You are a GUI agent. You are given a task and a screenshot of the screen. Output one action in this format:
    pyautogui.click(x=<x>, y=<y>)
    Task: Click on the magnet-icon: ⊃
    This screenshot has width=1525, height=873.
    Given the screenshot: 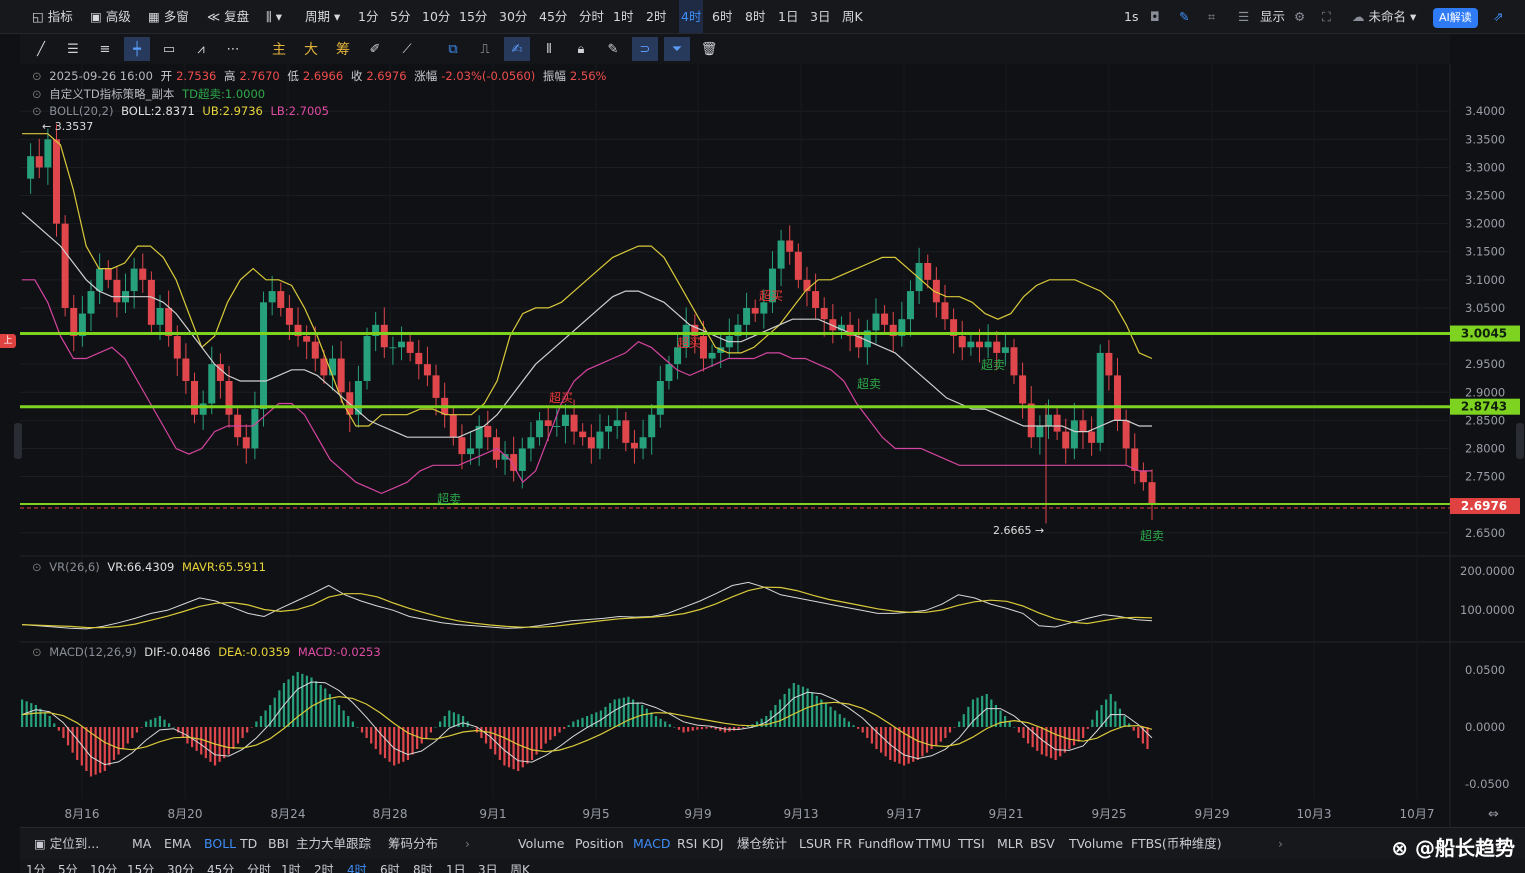 What is the action you would take?
    pyautogui.click(x=645, y=49)
    